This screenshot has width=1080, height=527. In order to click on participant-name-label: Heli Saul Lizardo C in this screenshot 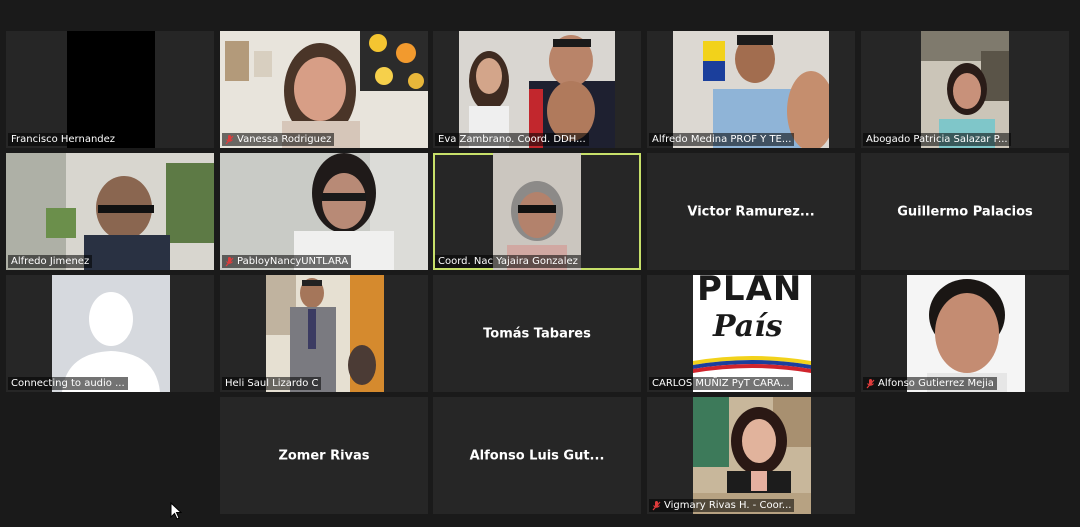, I will do `click(272, 383)`.